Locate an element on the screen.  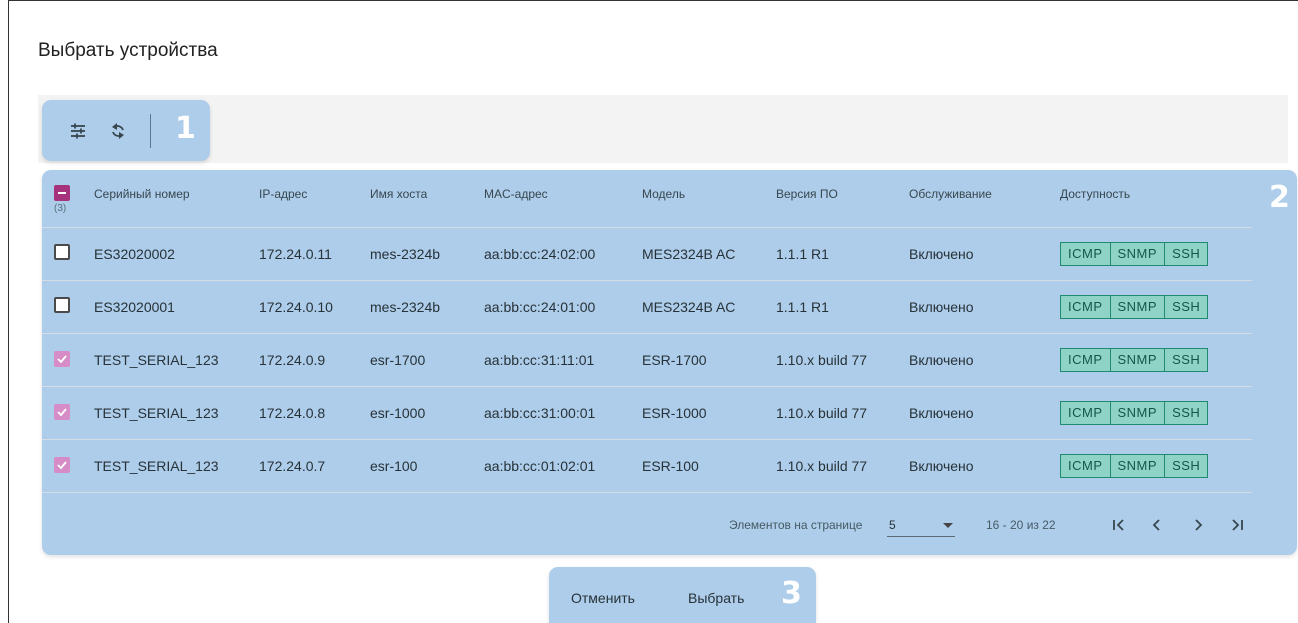
actions-callout: Отменить Выбрать 3 is located at coordinates (682, 595).